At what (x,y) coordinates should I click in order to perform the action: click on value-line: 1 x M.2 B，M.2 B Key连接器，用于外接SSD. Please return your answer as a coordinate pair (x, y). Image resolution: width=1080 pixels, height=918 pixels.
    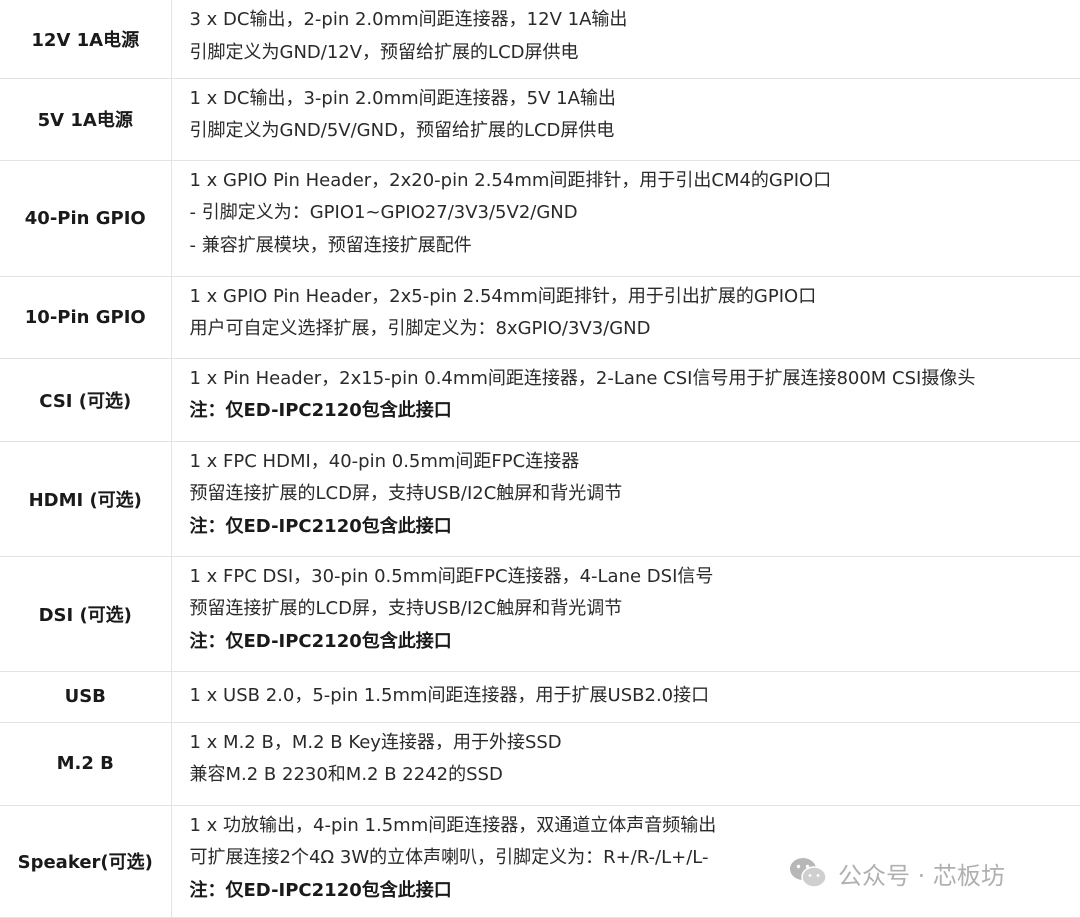
    Looking at the image, I should click on (635, 743).